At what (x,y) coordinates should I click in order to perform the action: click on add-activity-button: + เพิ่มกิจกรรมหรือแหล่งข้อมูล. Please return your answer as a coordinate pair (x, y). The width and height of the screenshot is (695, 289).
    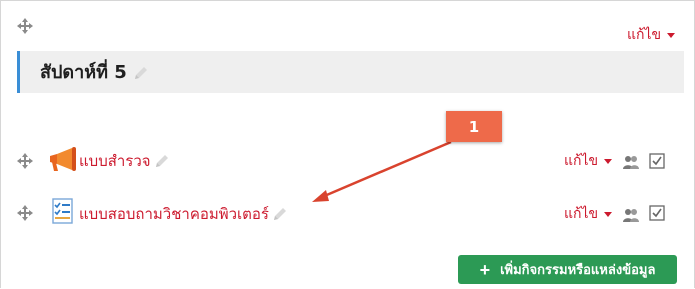
    Looking at the image, I should click on (567, 269).